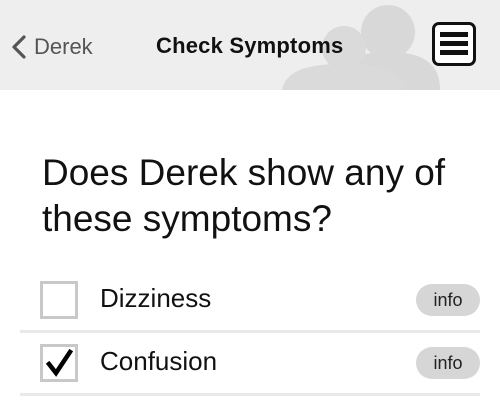 The height and width of the screenshot is (403, 500). What do you see at coordinates (454, 44) in the screenshot?
I see `menu-button` at bounding box center [454, 44].